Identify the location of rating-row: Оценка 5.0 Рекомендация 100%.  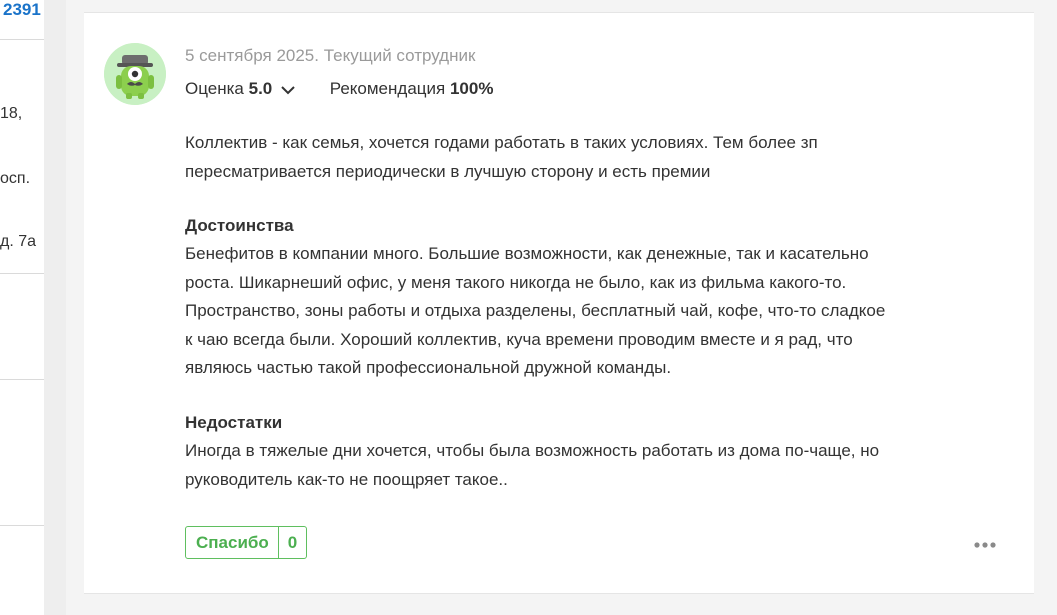
(339, 89).